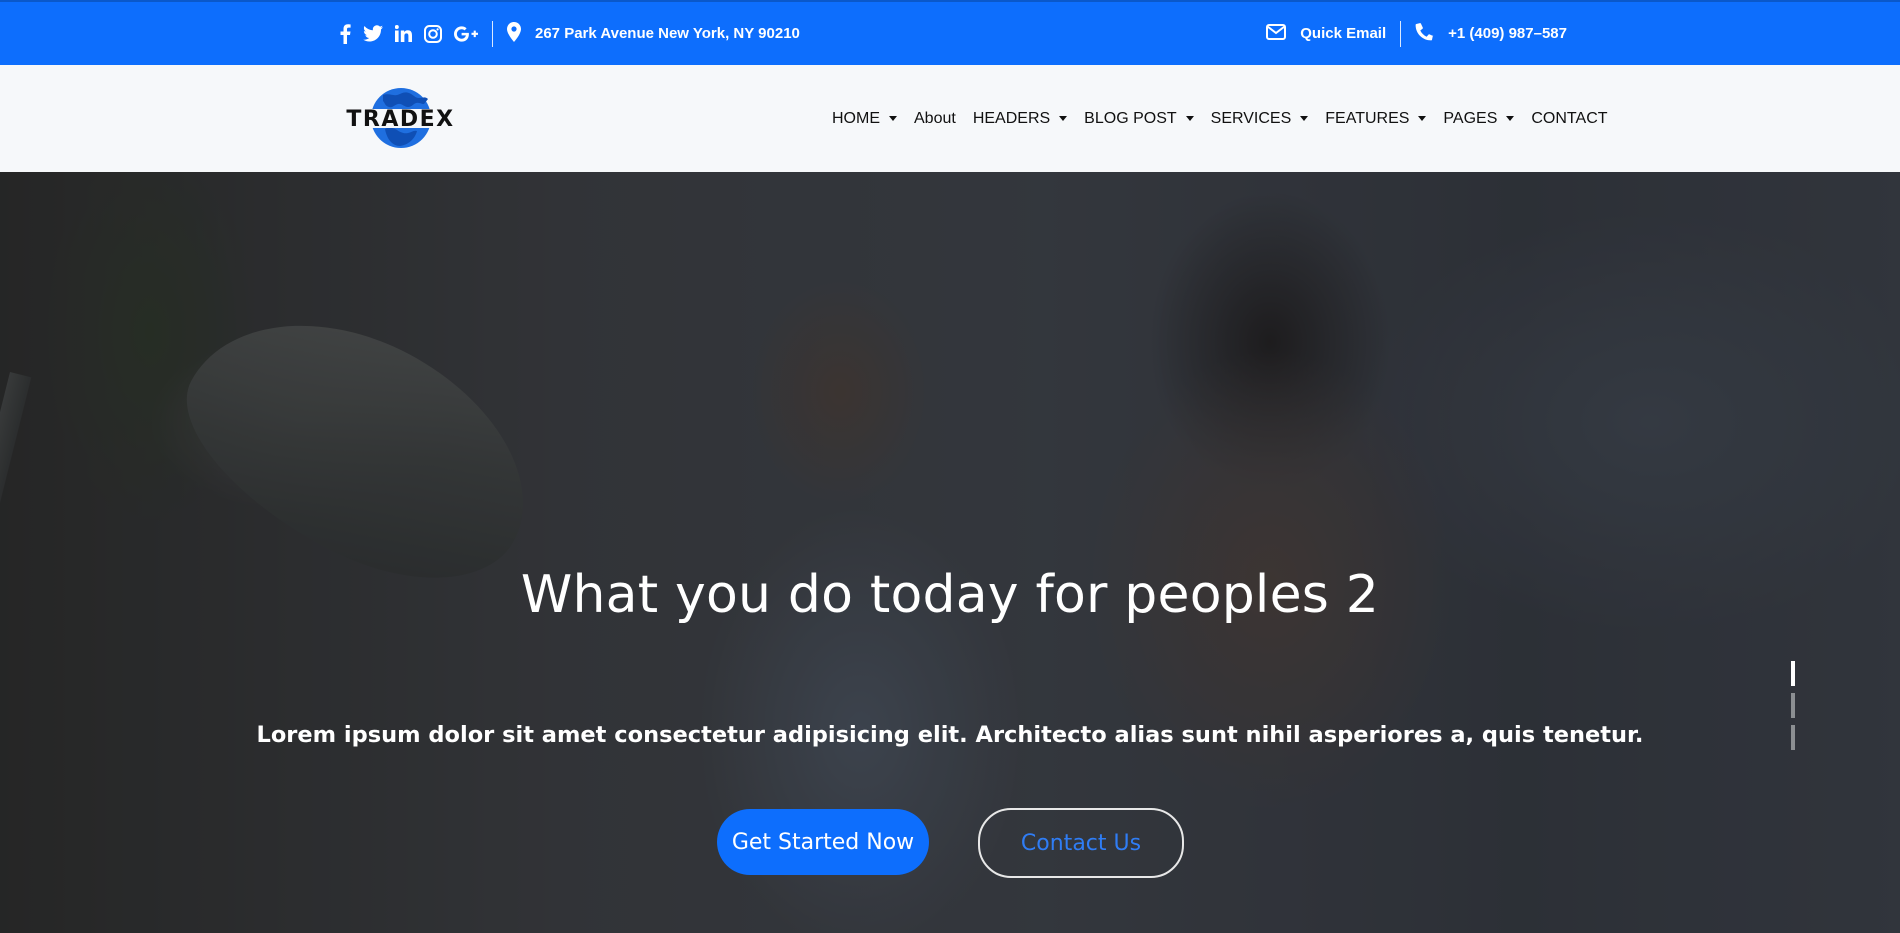 The height and width of the screenshot is (933, 1900). I want to click on address-text: 267 Park Avenue New York, NY 90210, so click(667, 33).